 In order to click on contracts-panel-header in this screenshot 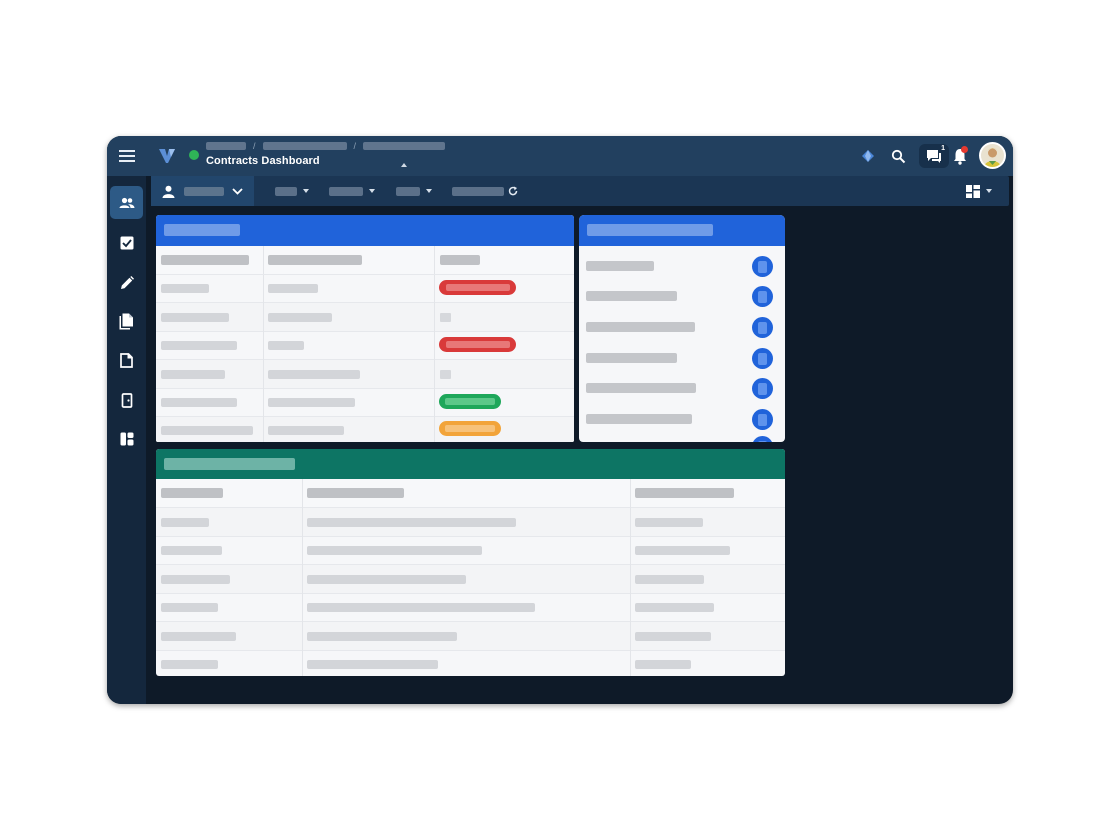, I will do `click(365, 230)`.